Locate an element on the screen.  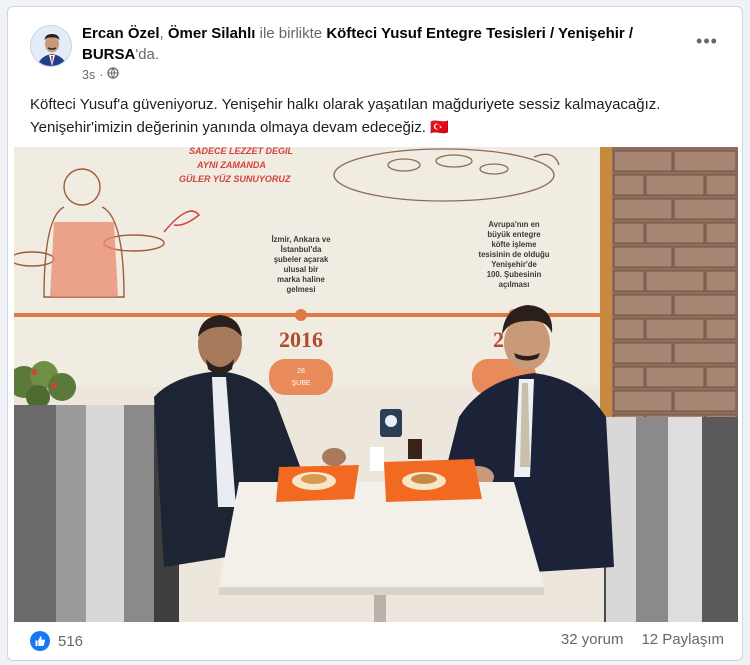
shares-count: 12 Paylaşım is located at coordinates (682, 639).